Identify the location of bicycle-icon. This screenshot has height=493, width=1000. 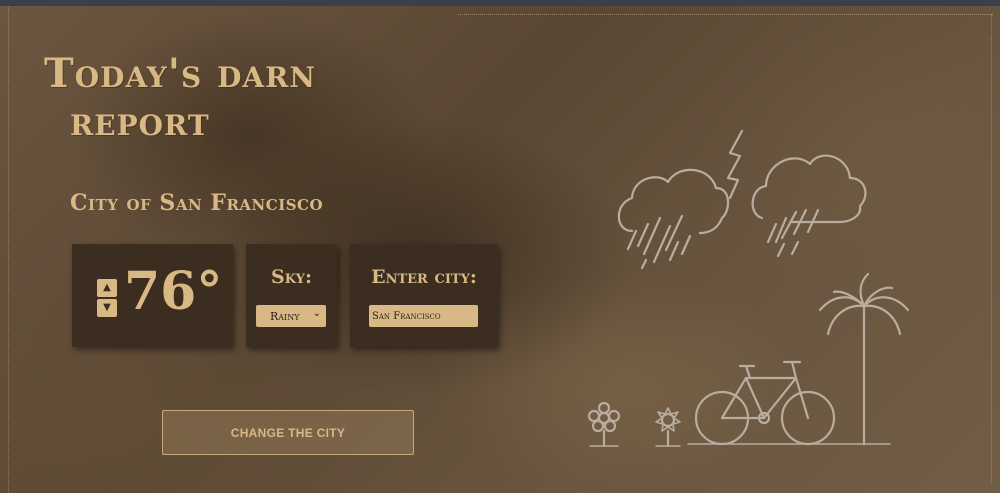
(765, 403).